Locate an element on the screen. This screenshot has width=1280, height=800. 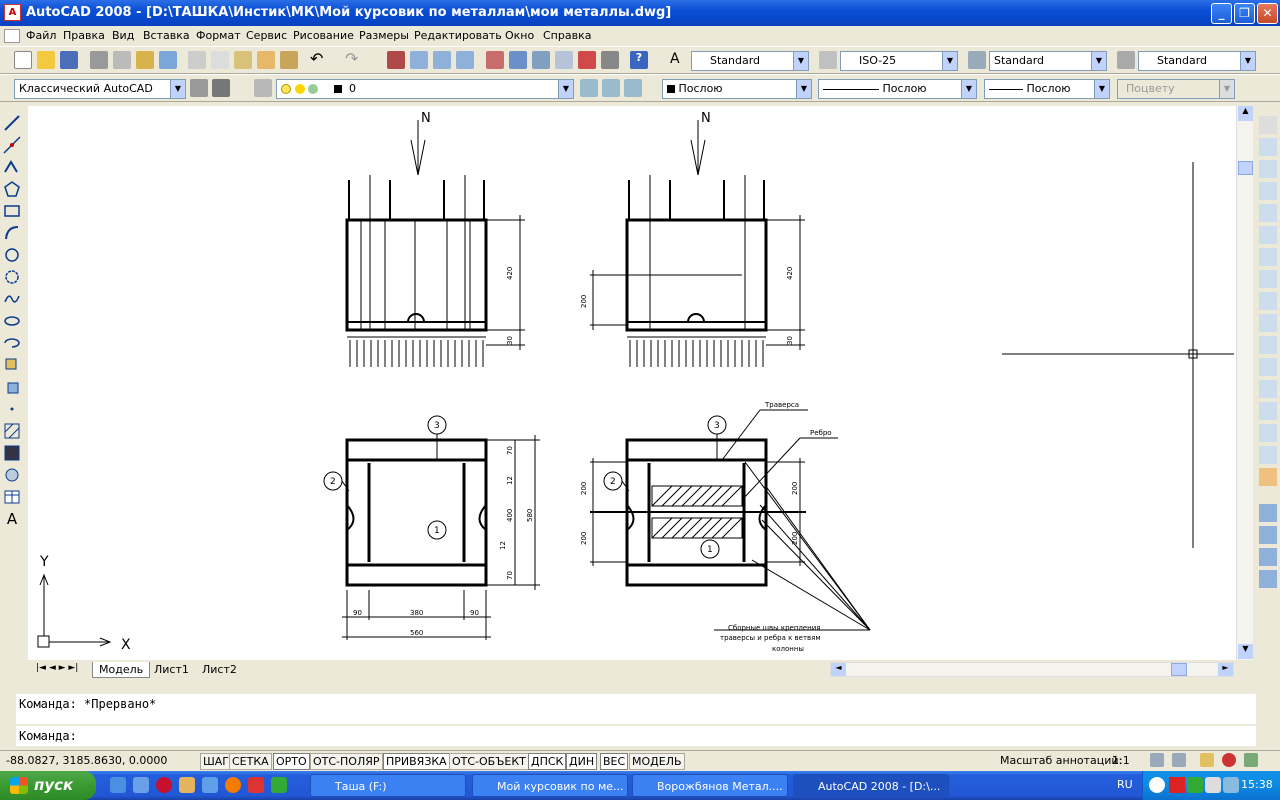
break-icon is located at coordinates (1268, 389).